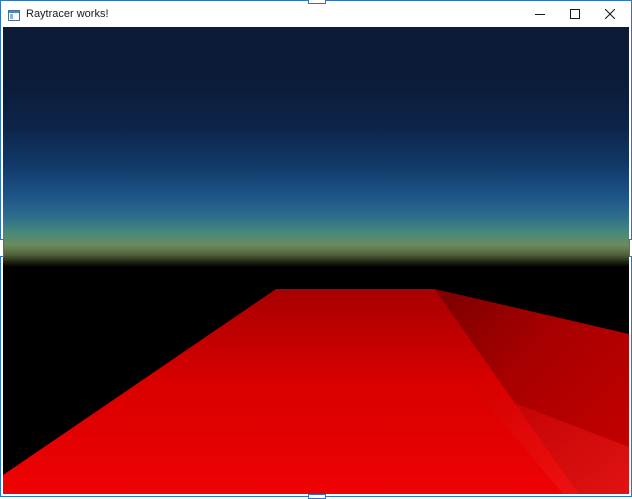  I want to click on close-icon, so click(610, 14).